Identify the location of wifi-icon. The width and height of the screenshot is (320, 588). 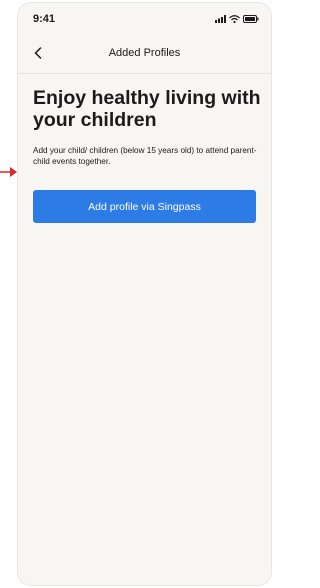
(234, 19).